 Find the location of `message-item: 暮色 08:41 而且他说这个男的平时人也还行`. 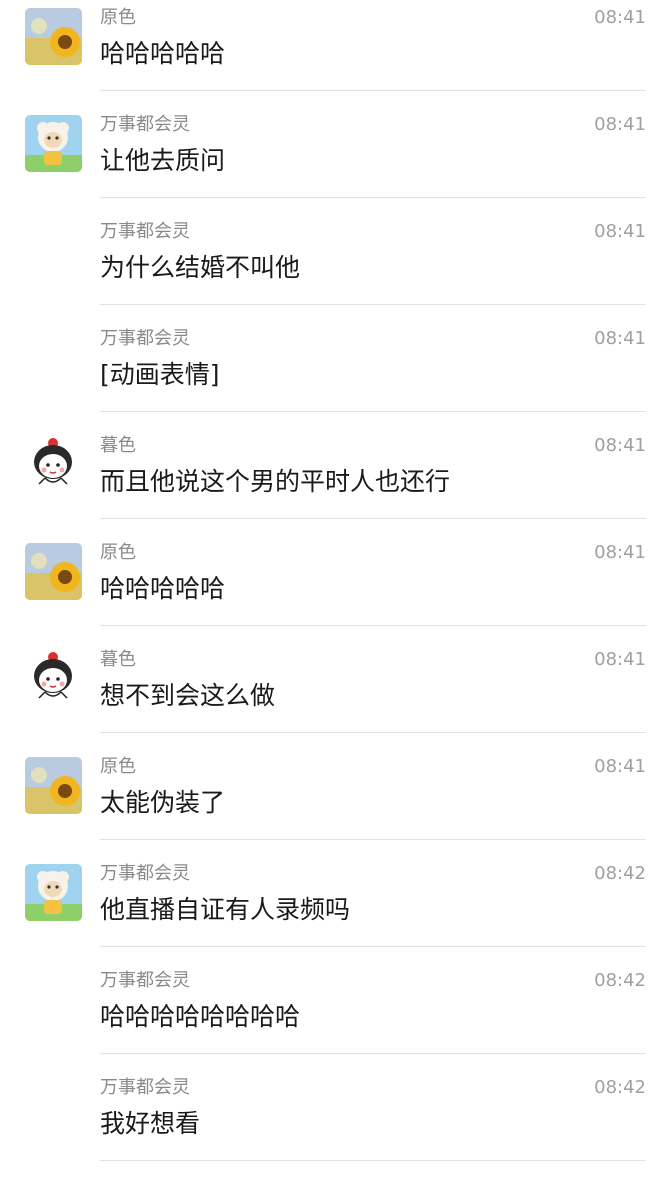

message-item: 暮色 08:41 而且他说这个男的平时人也还行 is located at coordinates (336, 481).